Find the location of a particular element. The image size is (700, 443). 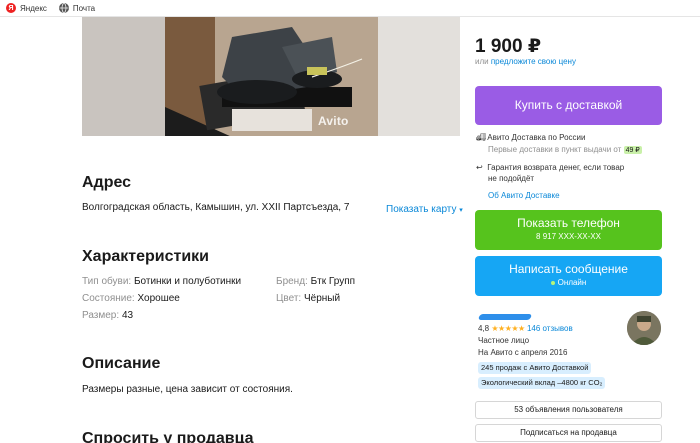

show-map-link: Показать карту ▾ is located at coordinates (424, 209).